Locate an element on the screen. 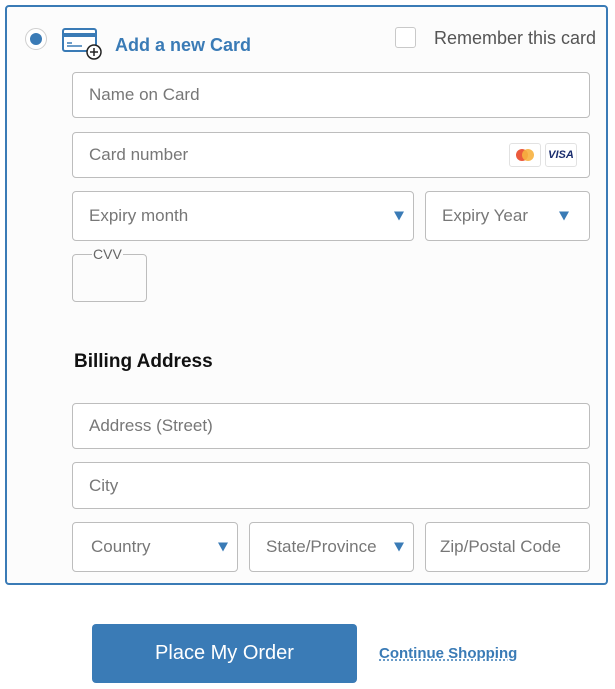 The image size is (615, 689). country-select: Country is located at coordinates (155, 547).